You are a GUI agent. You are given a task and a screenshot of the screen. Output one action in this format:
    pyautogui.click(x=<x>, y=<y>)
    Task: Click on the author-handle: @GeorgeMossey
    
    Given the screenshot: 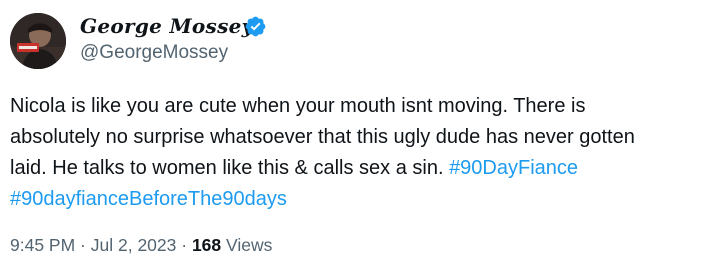 What is the action you would take?
    pyautogui.click(x=154, y=53)
    